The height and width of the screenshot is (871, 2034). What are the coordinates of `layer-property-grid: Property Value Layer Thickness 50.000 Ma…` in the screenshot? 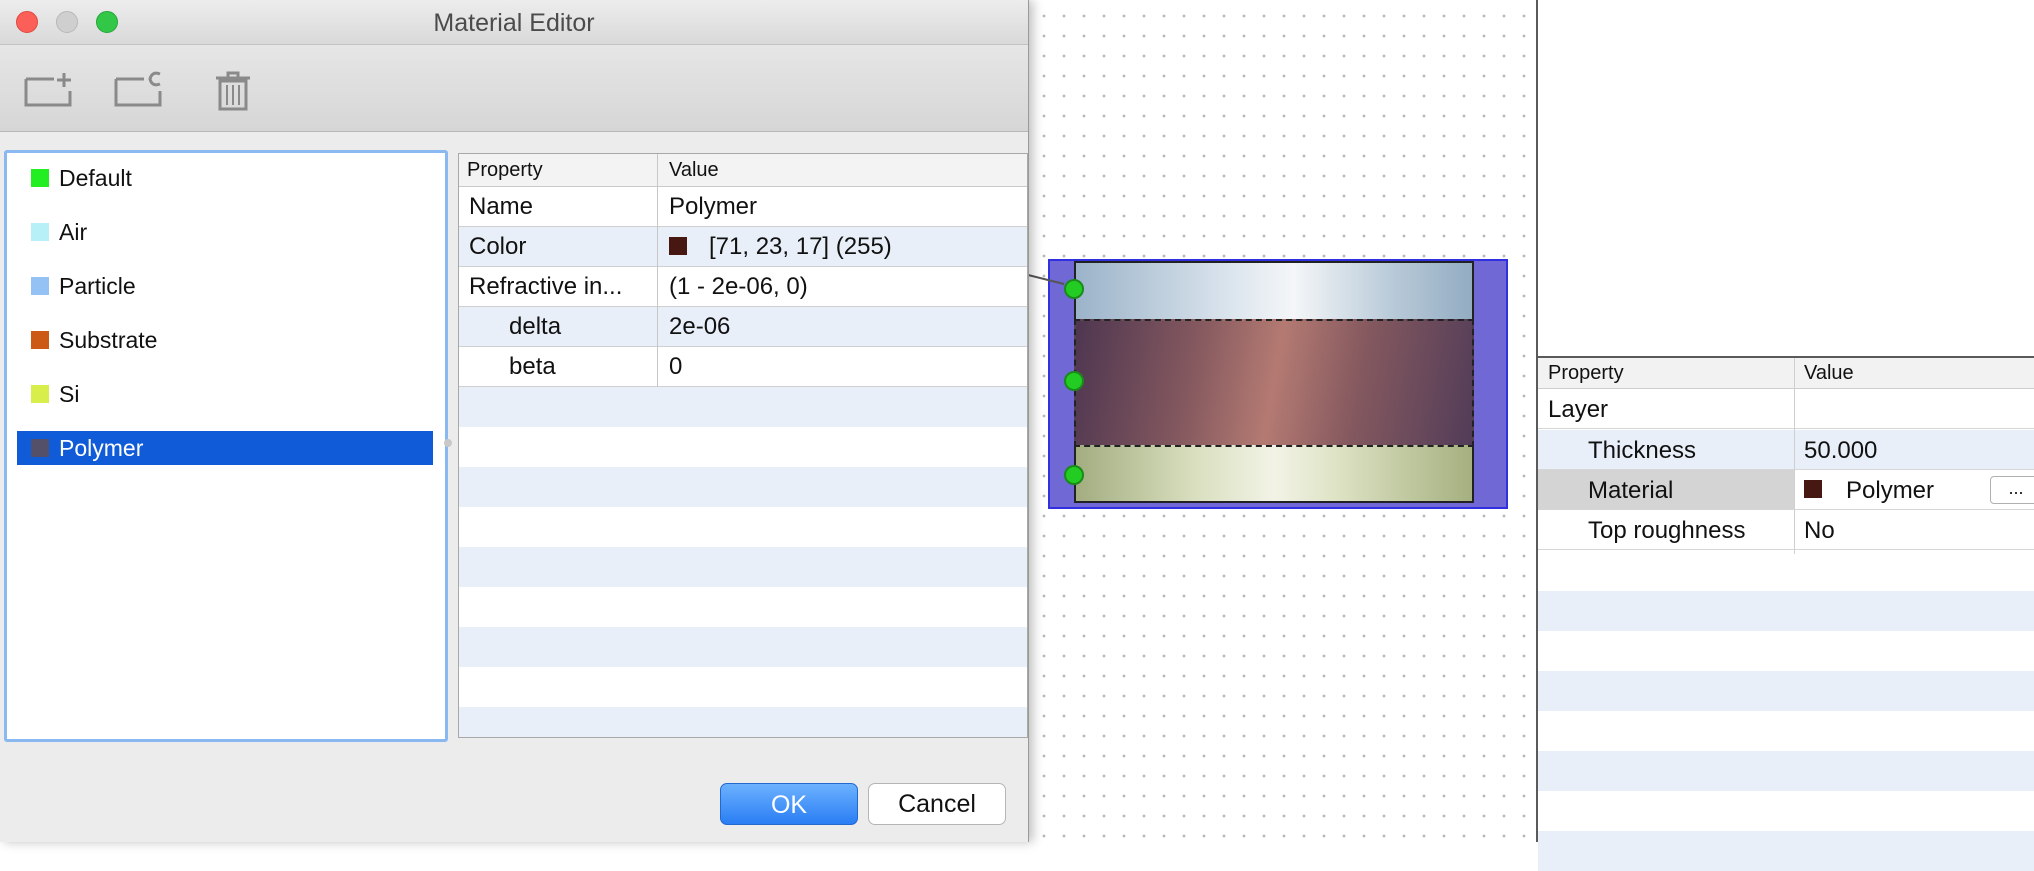 It's located at (1786, 614).